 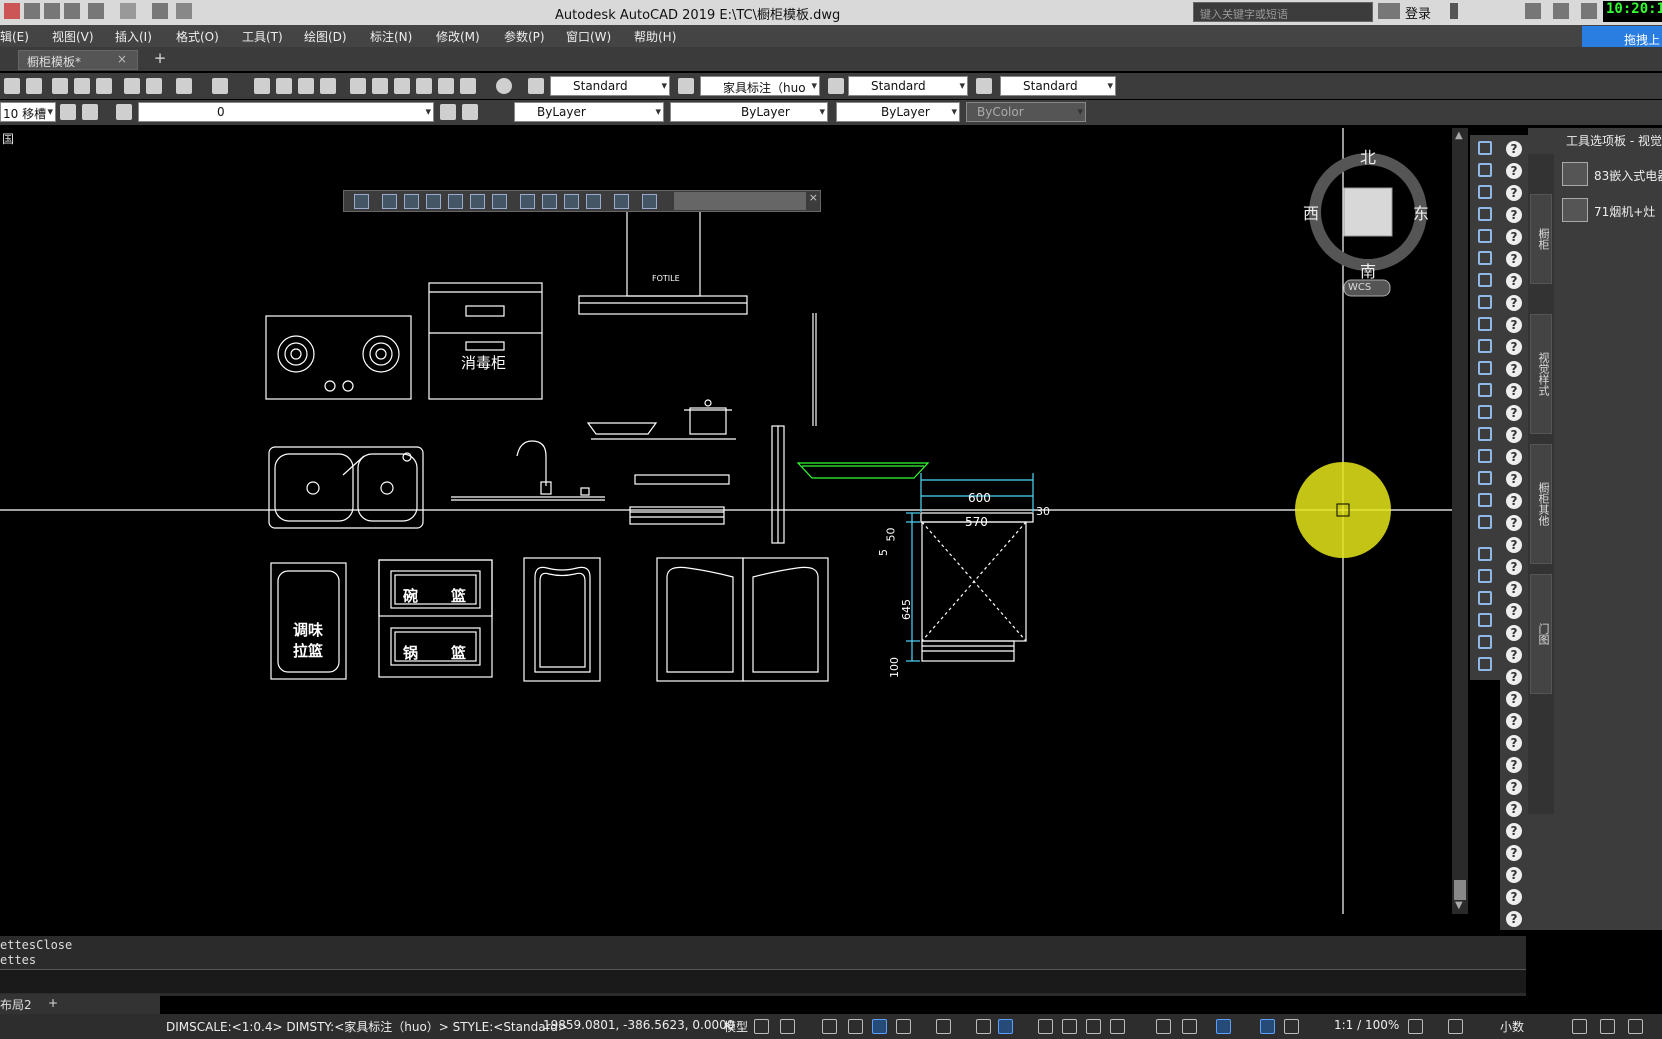 What do you see at coordinates (1311, 212) in the screenshot?
I see `viewcube-west: 西` at bounding box center [1311, 212].